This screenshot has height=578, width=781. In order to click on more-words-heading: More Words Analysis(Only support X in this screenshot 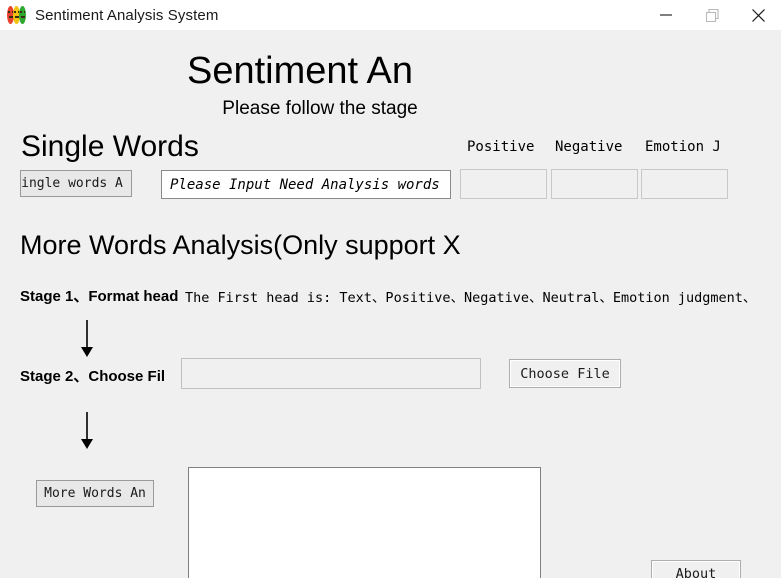, I will do `click(240, 245)`.